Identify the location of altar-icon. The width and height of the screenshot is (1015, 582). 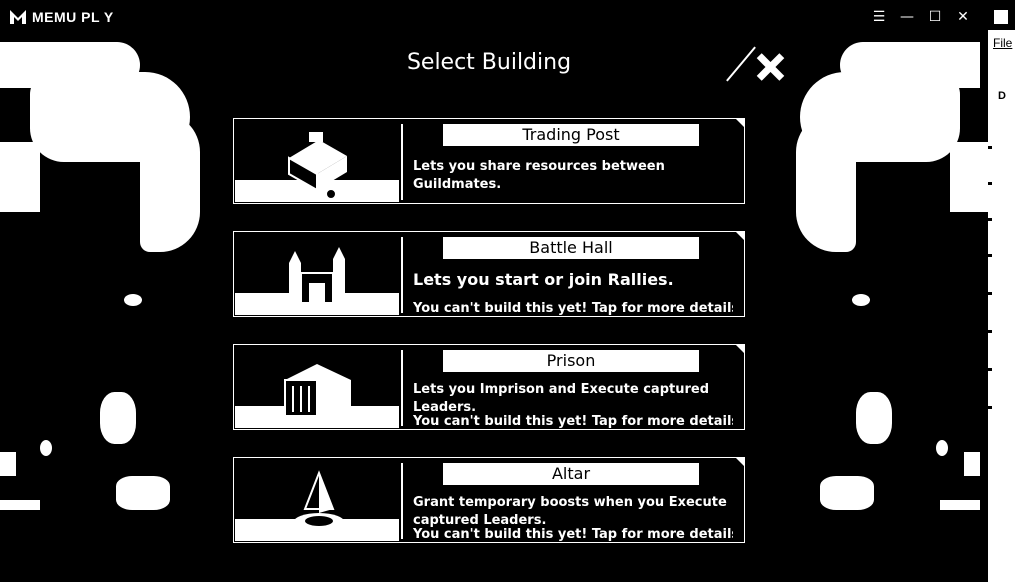
(319, 501).